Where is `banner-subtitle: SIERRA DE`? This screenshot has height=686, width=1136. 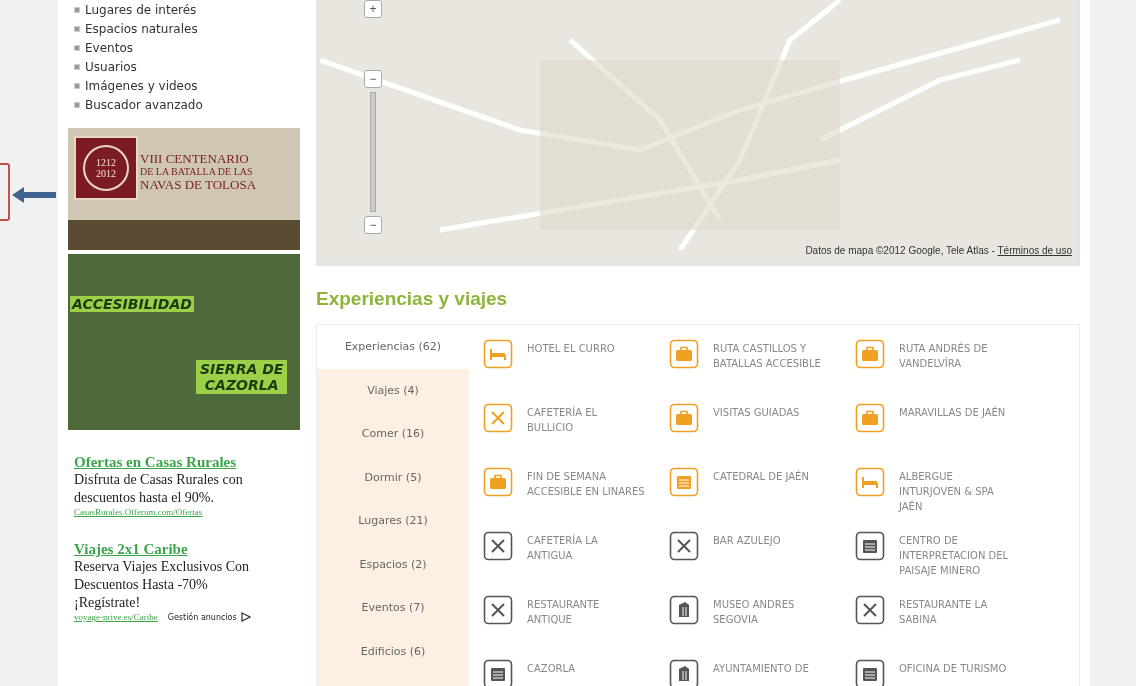
banner-subtitle: SIERRA DE is located at coordinates (242, 369).